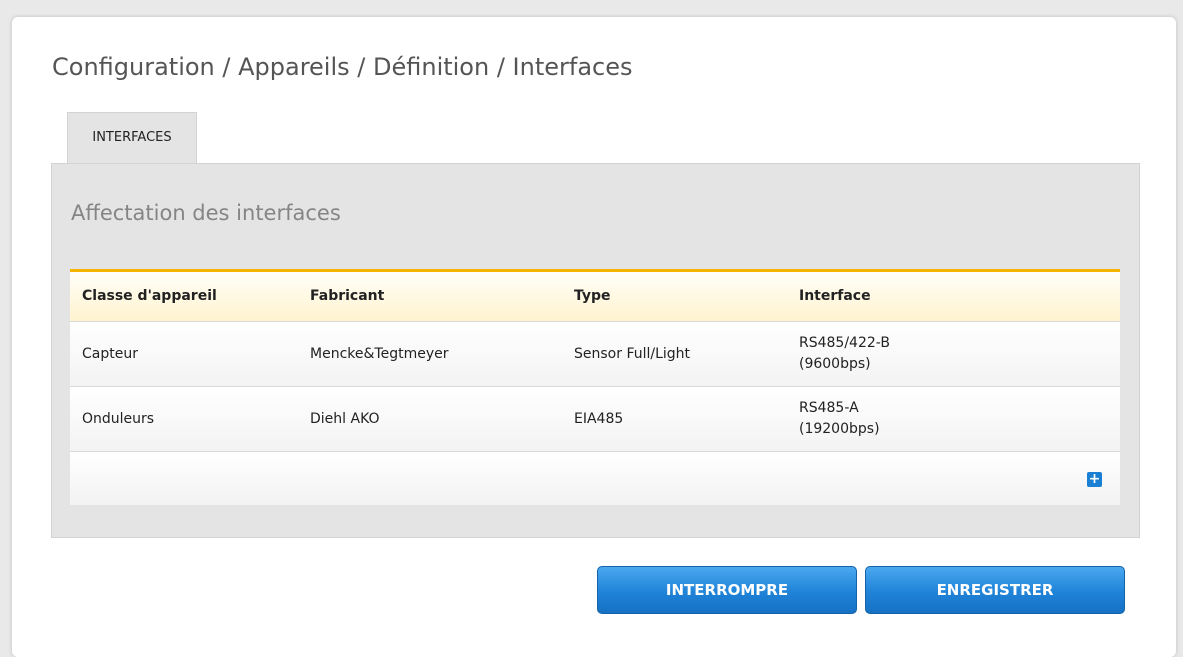 The width and height of the screenshot is (1183, 657). What do you see at coordinates (953, 354) in the screenshot?
I see `cell-interface: RS485/422-B (9600bps)` at bounding box center [953, 354].